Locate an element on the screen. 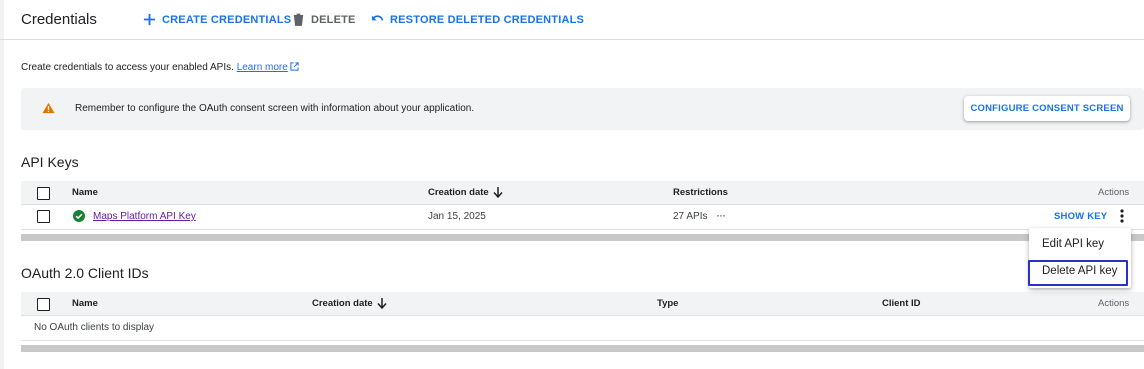  empty-row is located at coordinates (582, 328).